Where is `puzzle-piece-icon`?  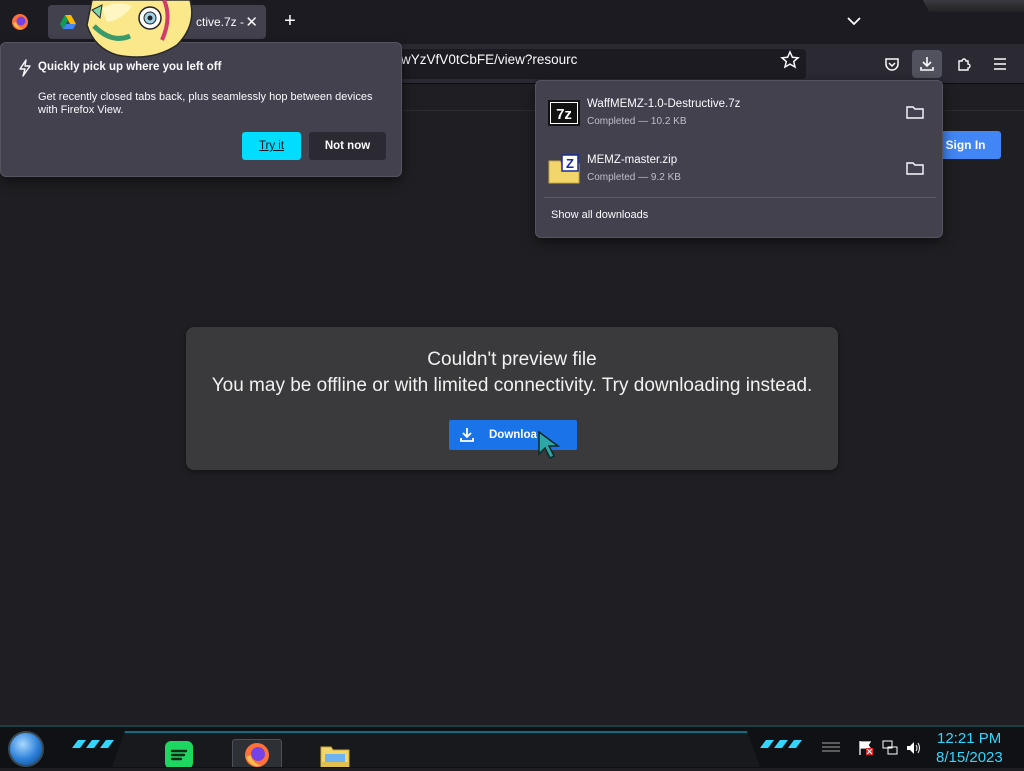 puzzle-piece-icon is located at coordinates (964, 64).